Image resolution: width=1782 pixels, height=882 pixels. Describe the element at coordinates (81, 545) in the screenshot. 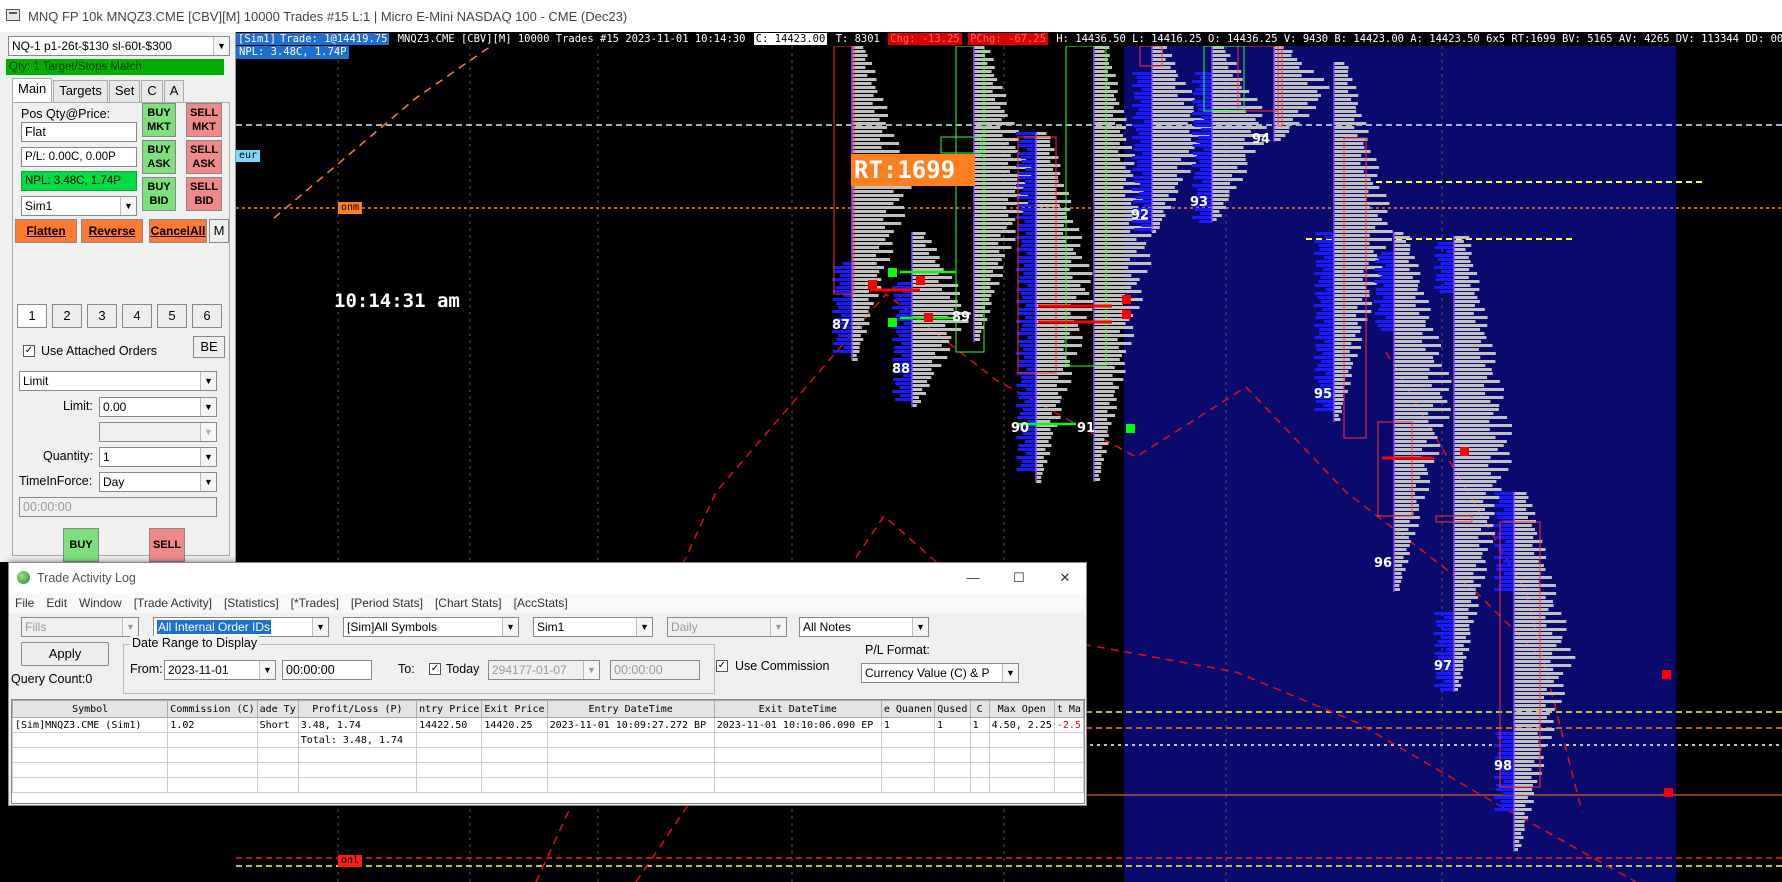

I see `buy-button: BUY` at that location.